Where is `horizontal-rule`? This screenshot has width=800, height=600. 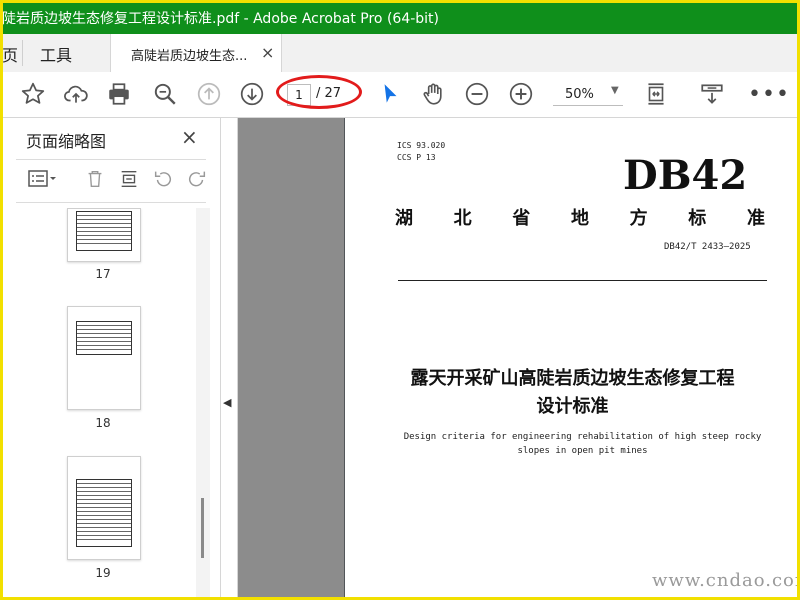 horizontal-rule is located at coordinates (582, 280).